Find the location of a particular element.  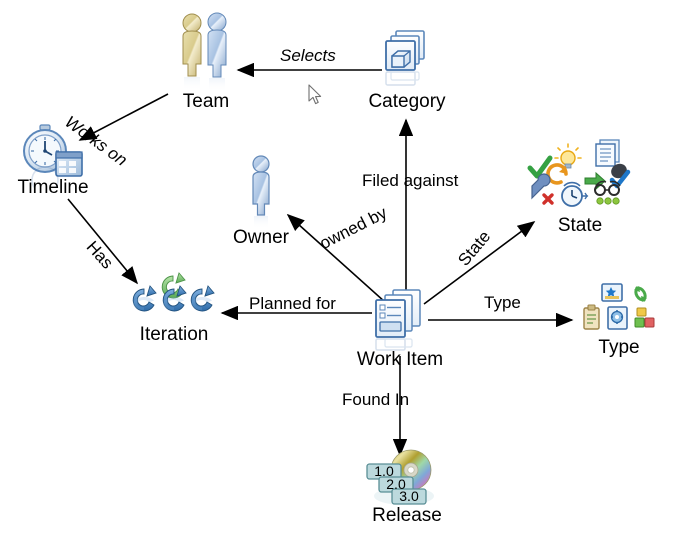

refresh-icon is located at coordinates (557, 174).